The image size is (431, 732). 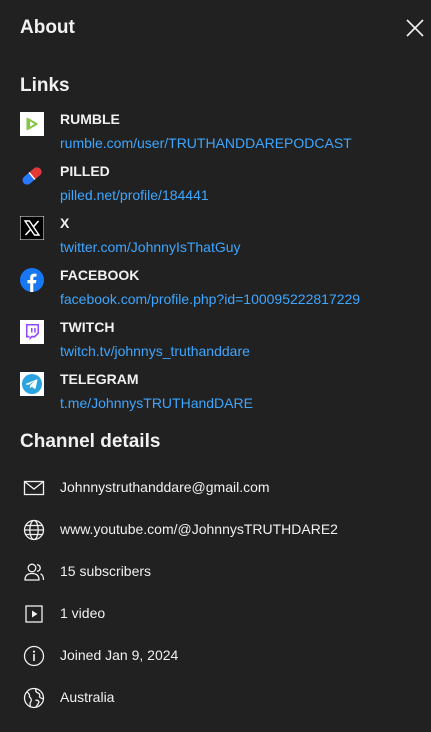 I want to click on channel-details-title: Channel details, so click(x=90, y=441).